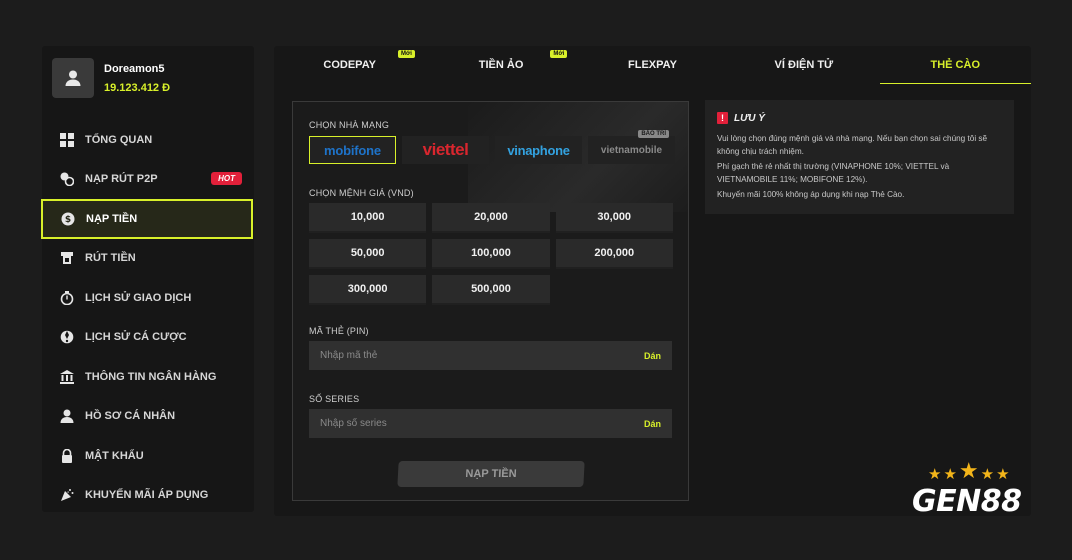  I want to click on tab-vi-dien-tu: VÍ ĐIỆN TỬ, so click(803, 65).